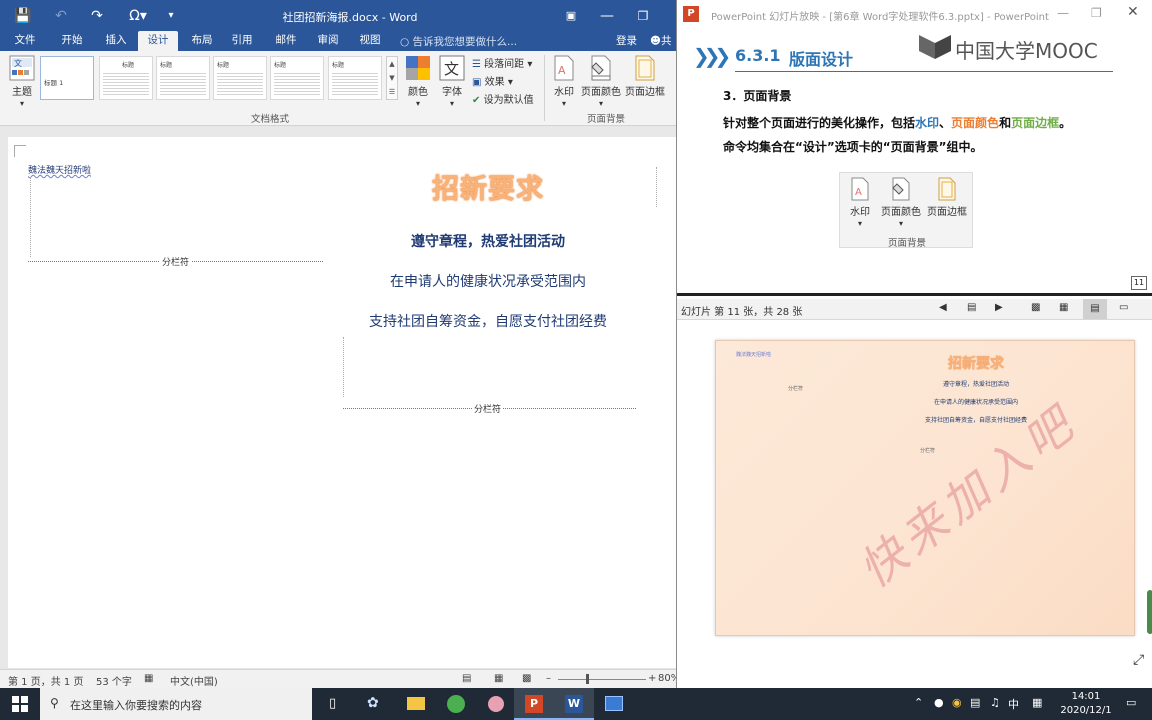 Image resolution: width=1152 pixels, height=720 pixels. I want to click on word-count: 53 个字, so click(114, 680).